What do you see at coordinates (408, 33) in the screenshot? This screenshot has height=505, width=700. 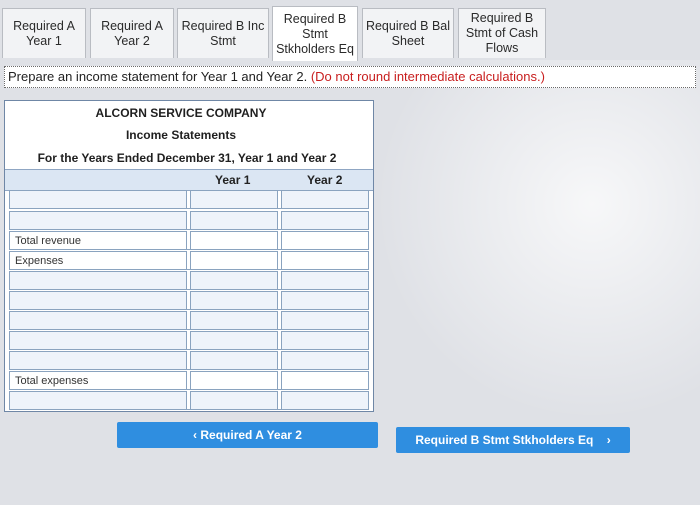 I see `tab-required-b-bal-sheet: Required B Bal Sheet` at bounding box center [408, 33].